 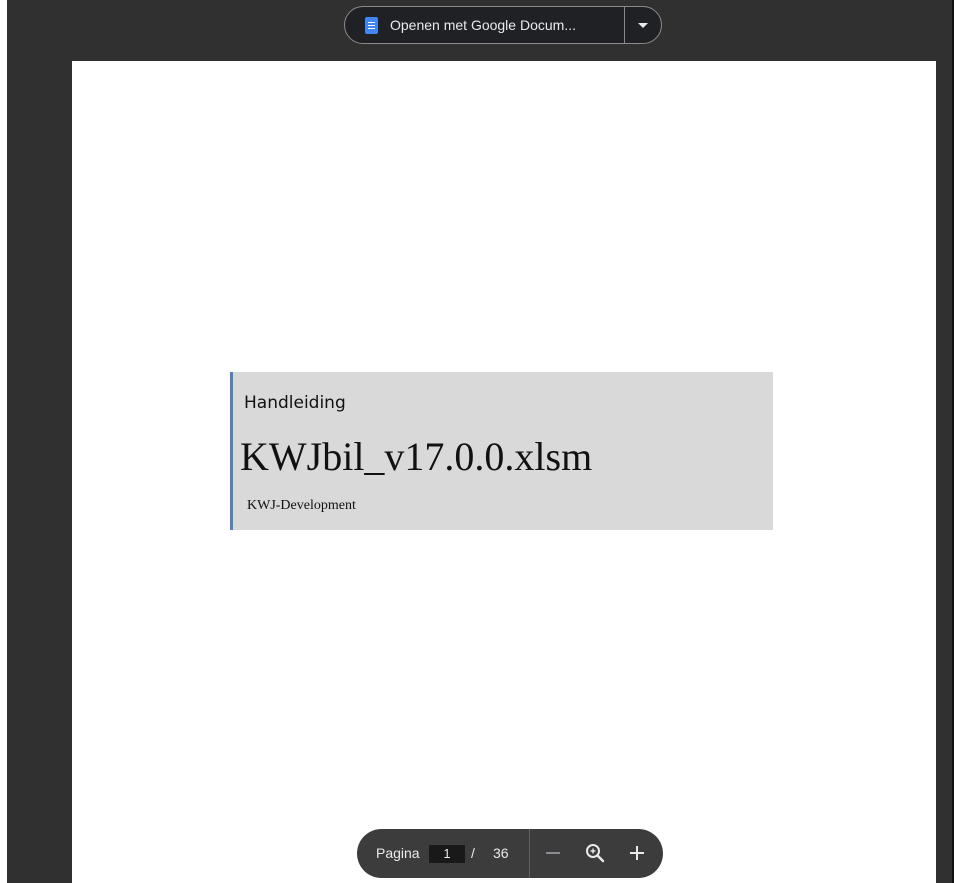 I want to click on page-number-input: 1, so click(x=447, y=854).